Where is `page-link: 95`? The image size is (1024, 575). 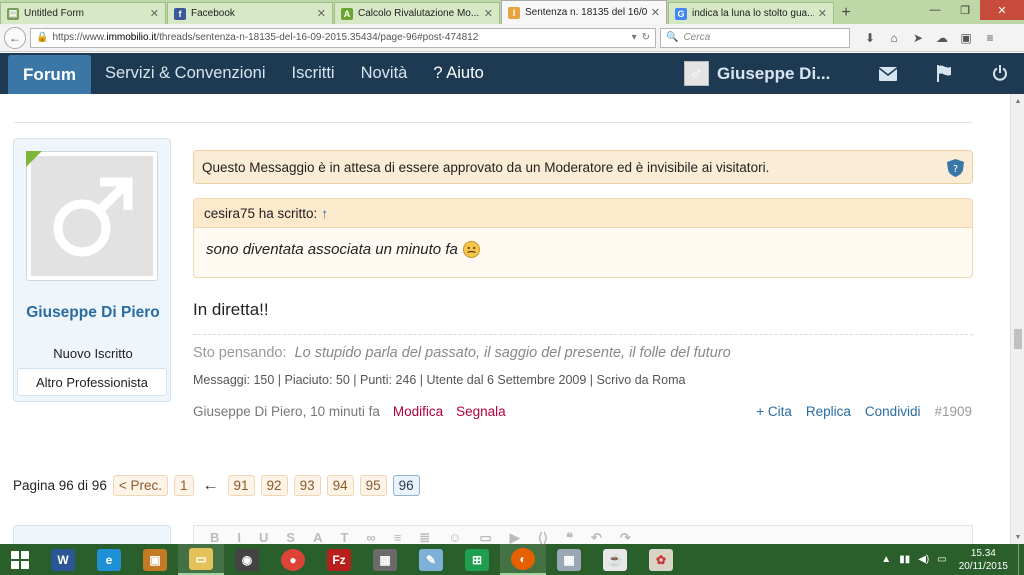
page-link: 95 is located at coordinates (373, 485).